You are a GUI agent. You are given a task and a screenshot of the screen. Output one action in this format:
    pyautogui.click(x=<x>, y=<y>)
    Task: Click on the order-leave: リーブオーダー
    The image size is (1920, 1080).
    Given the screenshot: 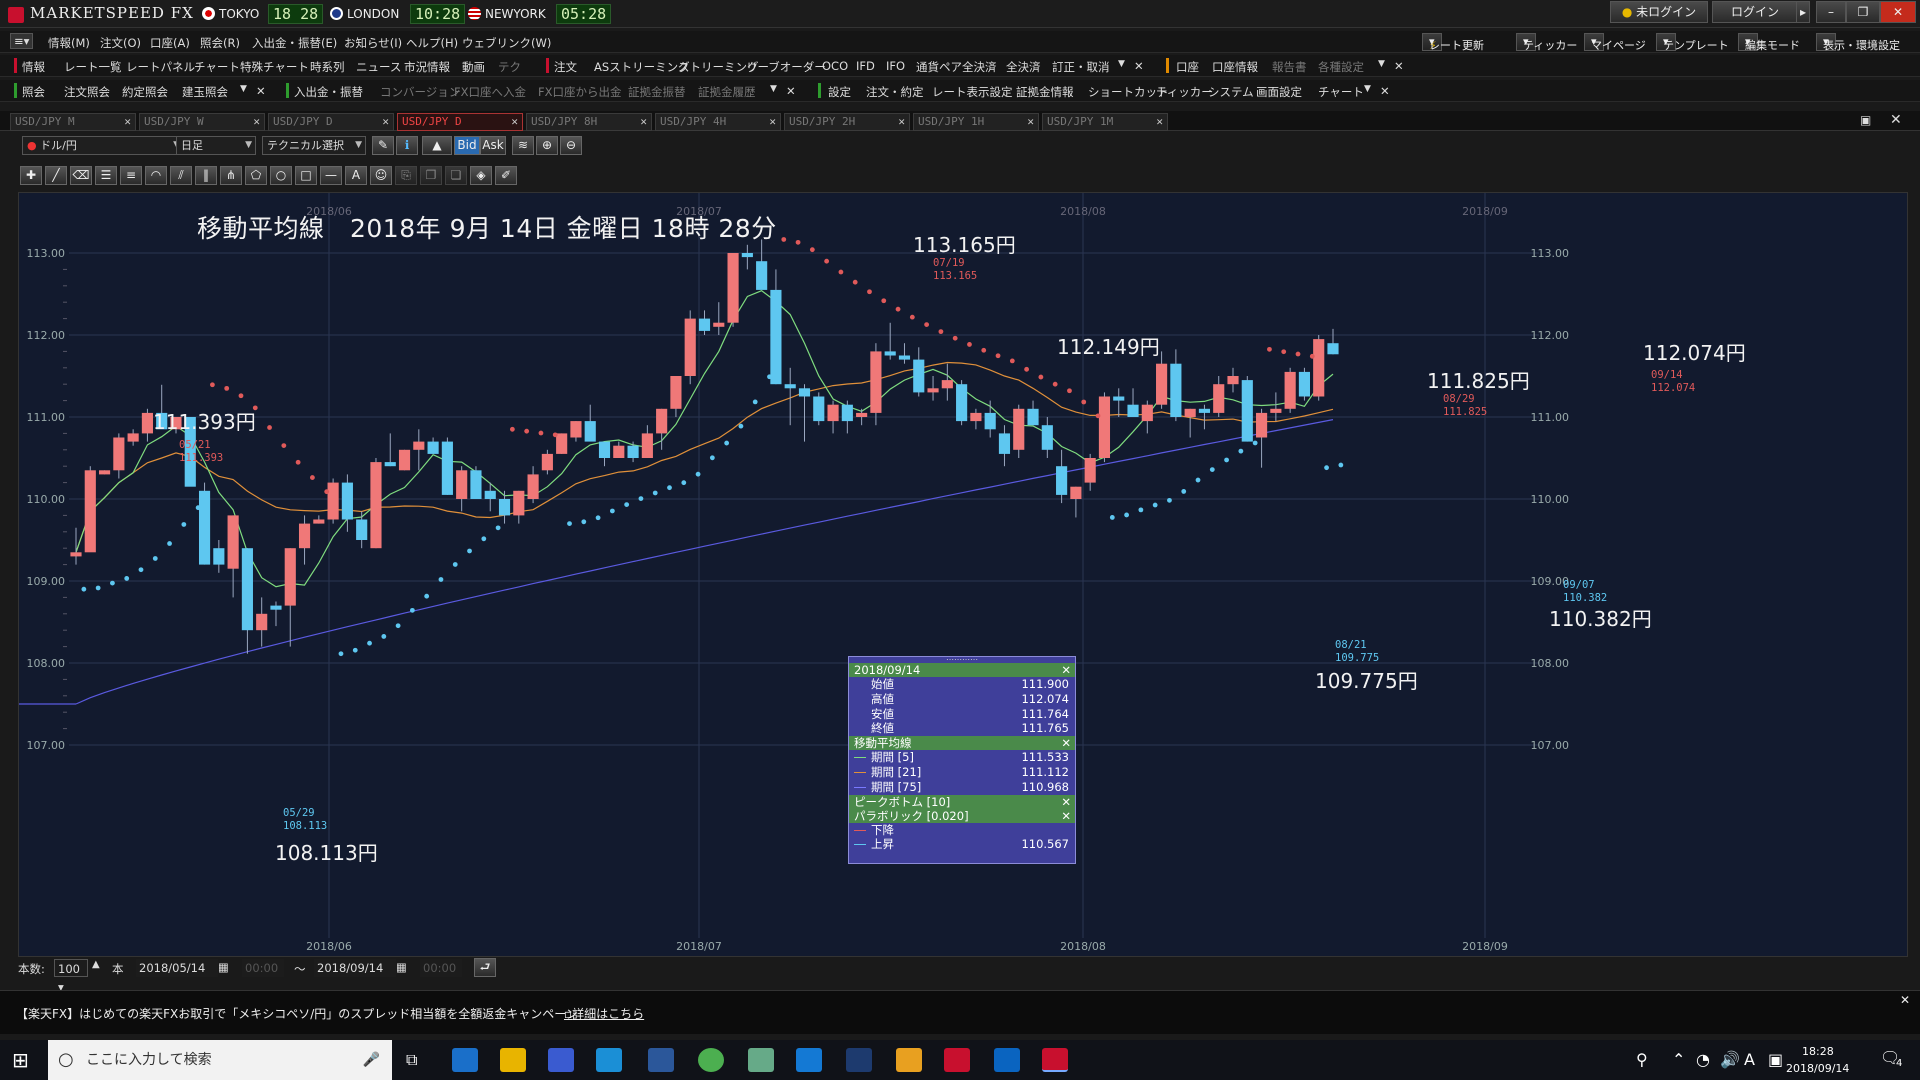 What is the action you would take?
    pyautogui.click(x=786, y=67)
    